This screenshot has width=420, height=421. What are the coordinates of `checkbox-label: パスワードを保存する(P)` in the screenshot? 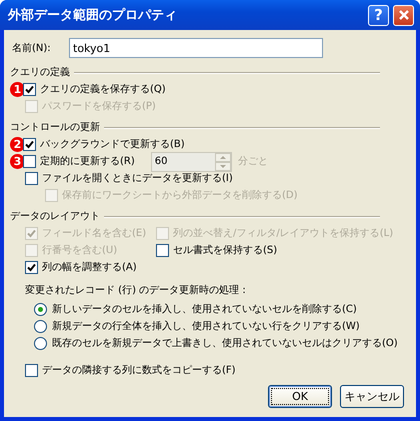 It's located at (99, 107).